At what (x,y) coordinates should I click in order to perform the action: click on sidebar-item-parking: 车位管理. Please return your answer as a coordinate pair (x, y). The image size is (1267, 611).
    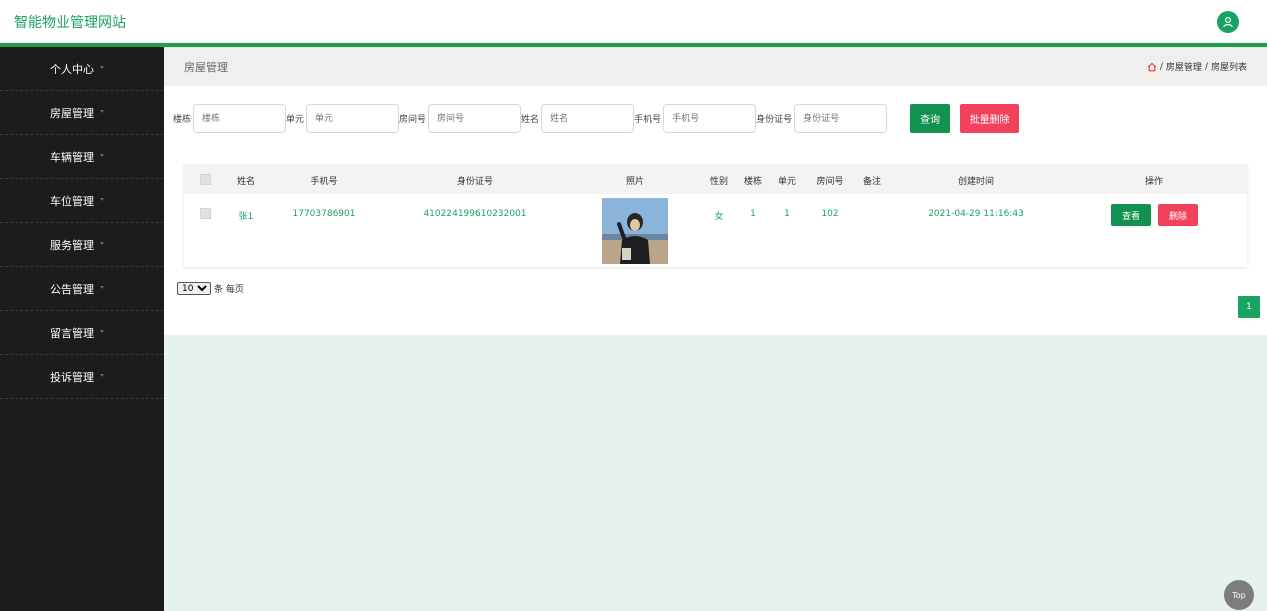
    Looking at the image, I should click on (82, 201).